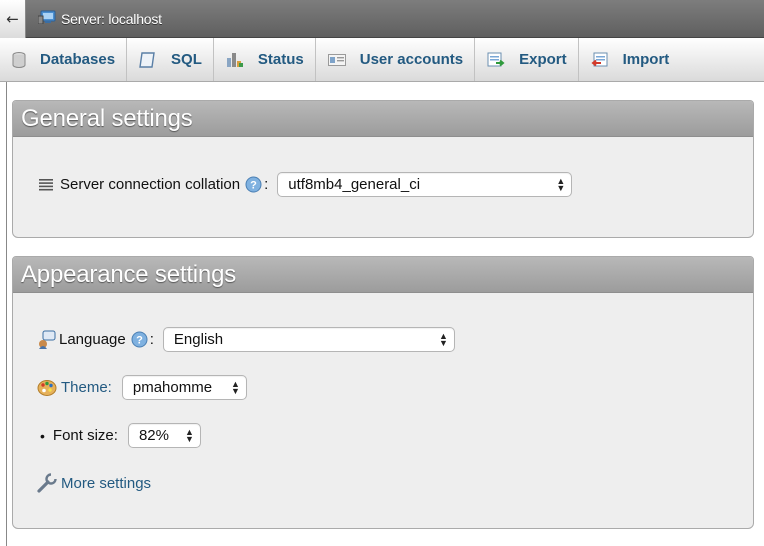  I want to click on breadcrumb: Server: localhost, so click(99, 18).